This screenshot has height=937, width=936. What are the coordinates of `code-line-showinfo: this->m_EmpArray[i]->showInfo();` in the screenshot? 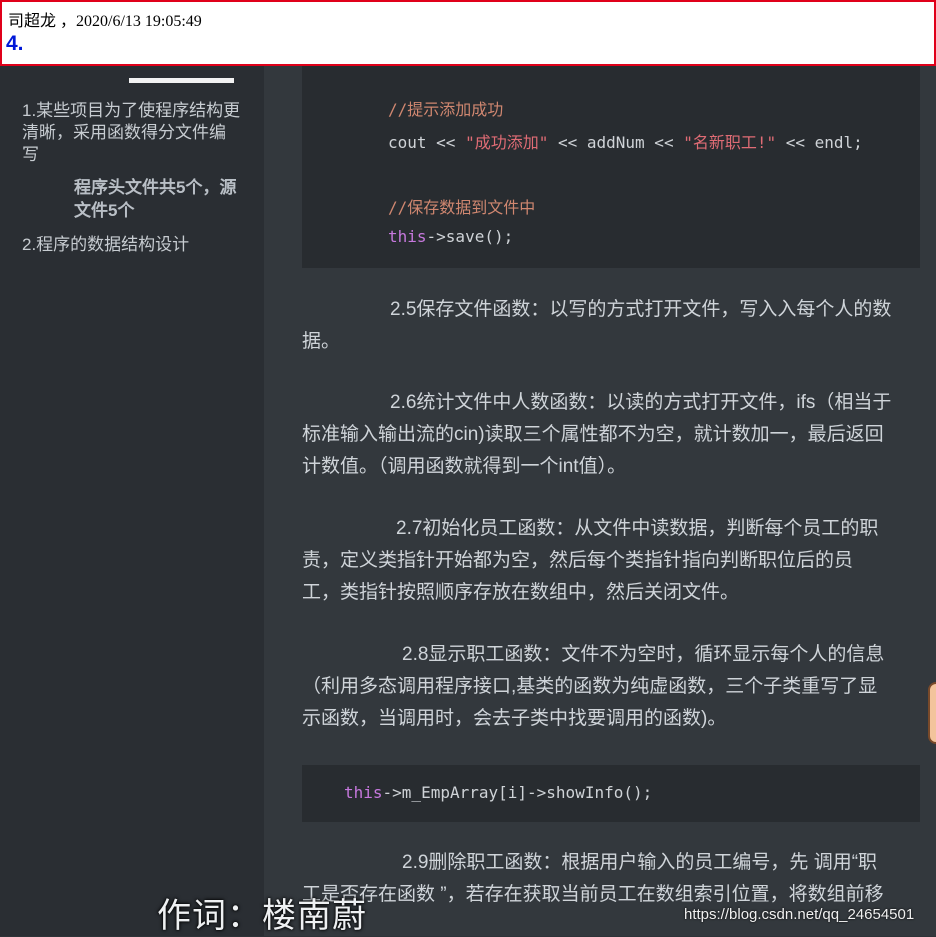 It's located at (498, 792).